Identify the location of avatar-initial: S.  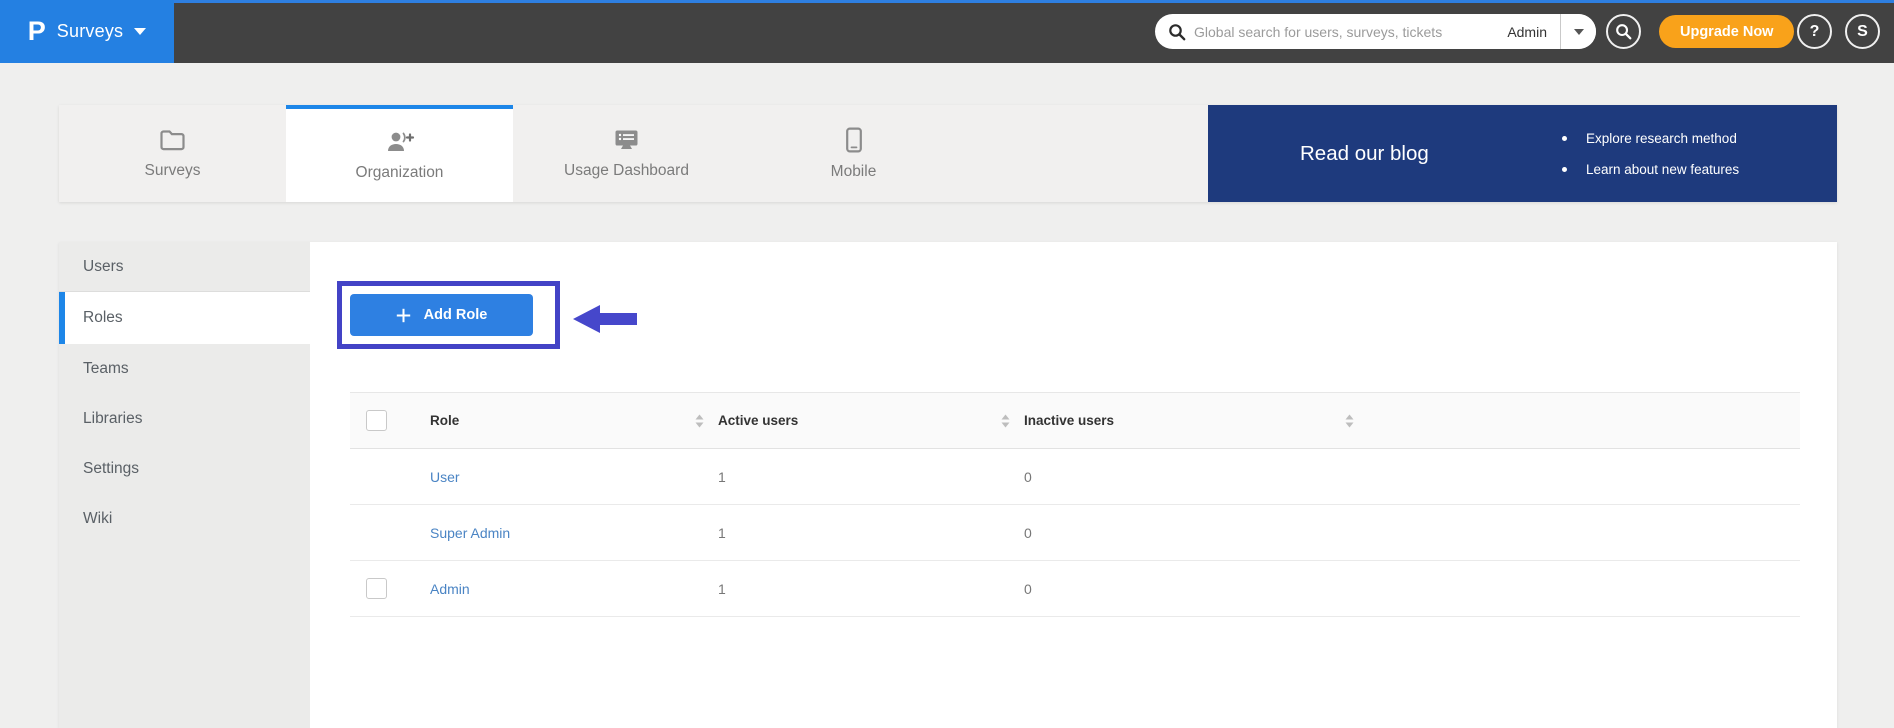
(1862, 31).